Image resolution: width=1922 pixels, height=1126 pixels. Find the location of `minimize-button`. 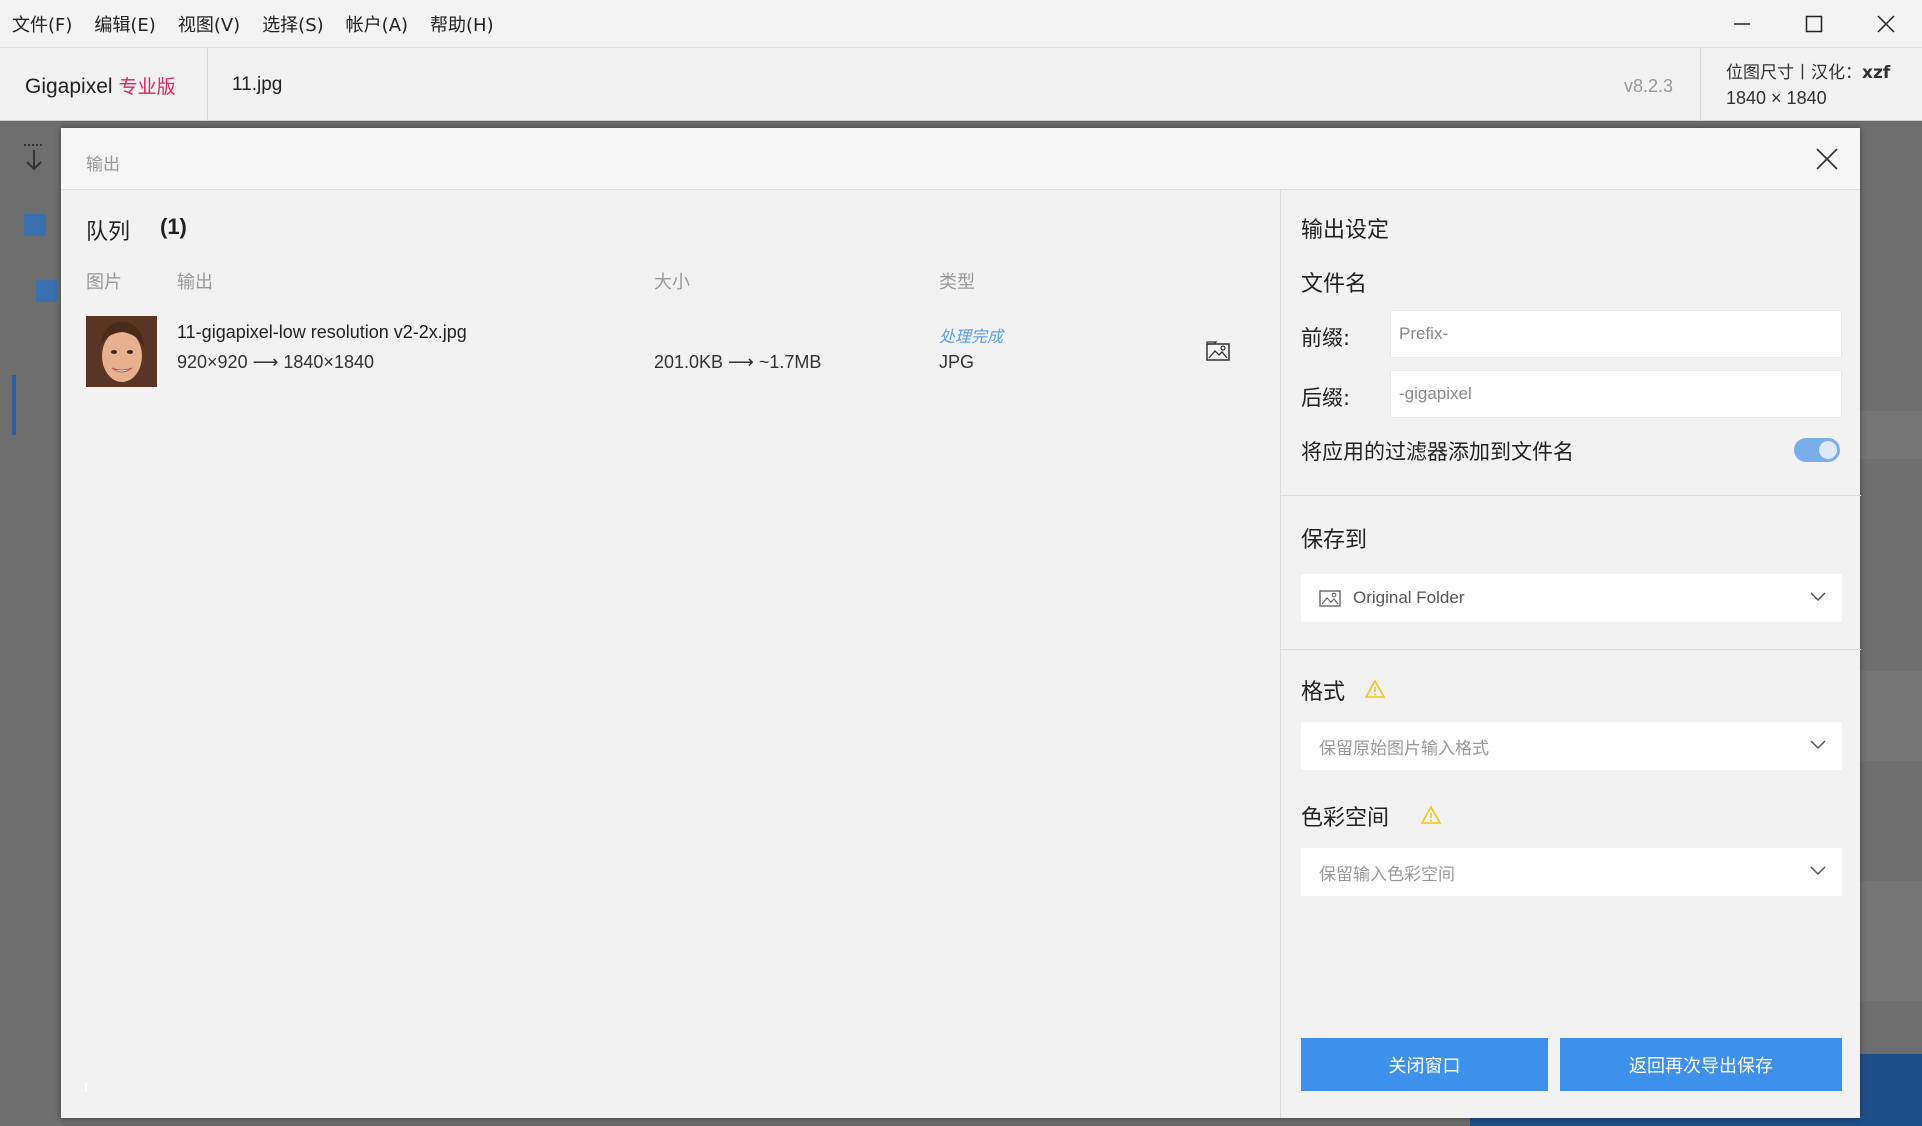

minimize-button is located at coordinates (1742, 24).